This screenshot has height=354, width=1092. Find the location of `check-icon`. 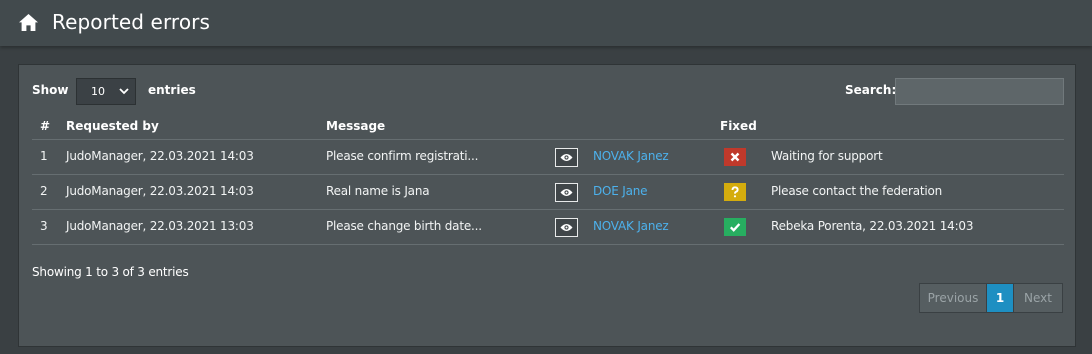

check-icon is located at coordinates (735, 227).